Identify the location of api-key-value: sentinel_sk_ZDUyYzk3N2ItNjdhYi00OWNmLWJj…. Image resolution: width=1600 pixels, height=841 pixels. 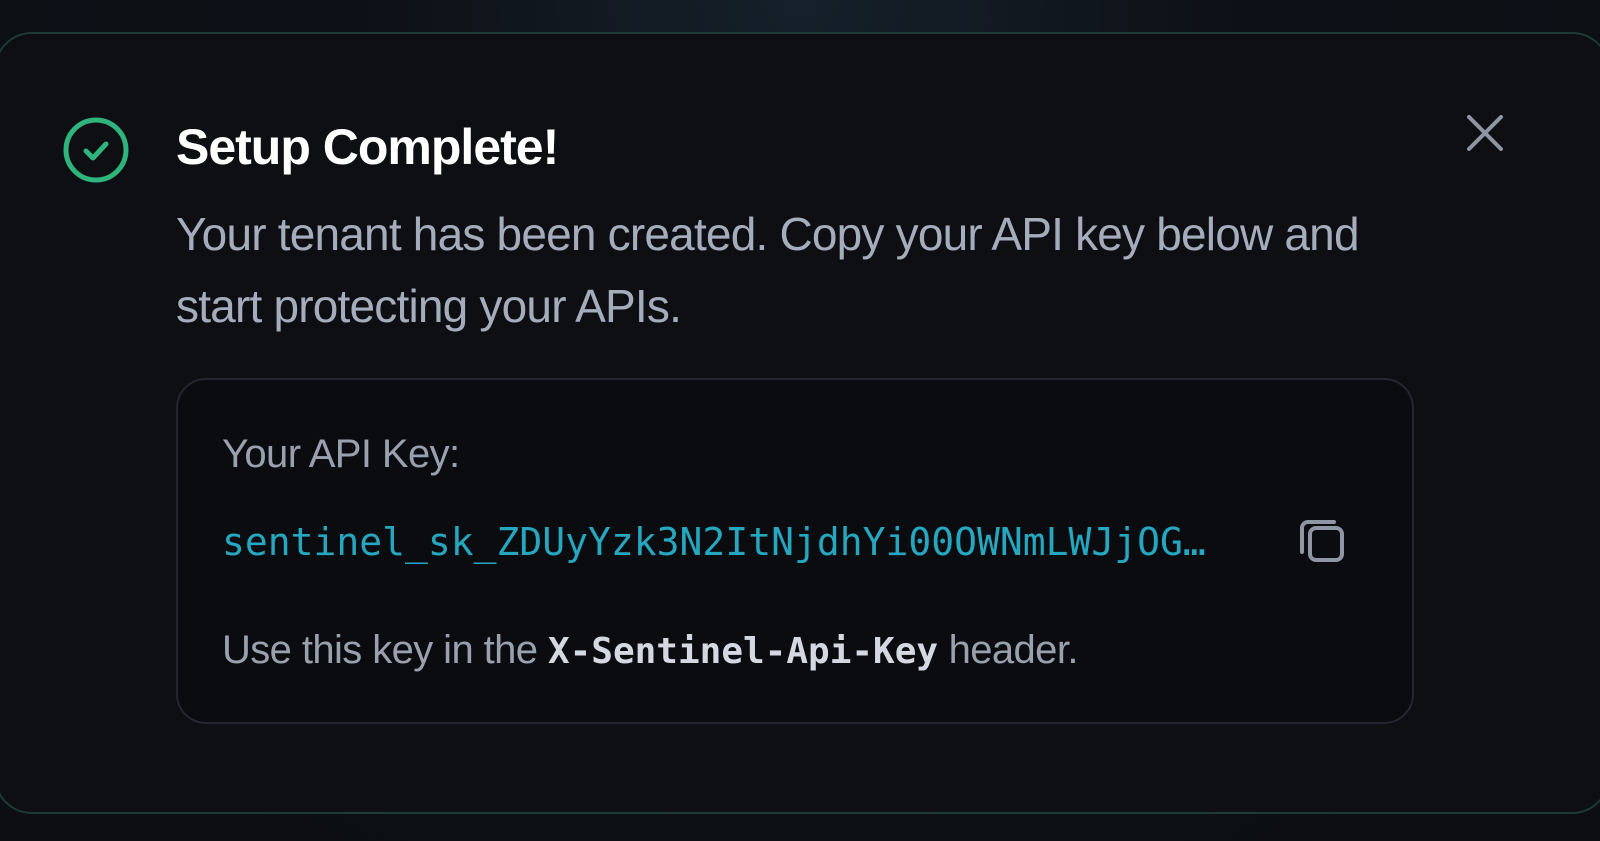
(737, 542).